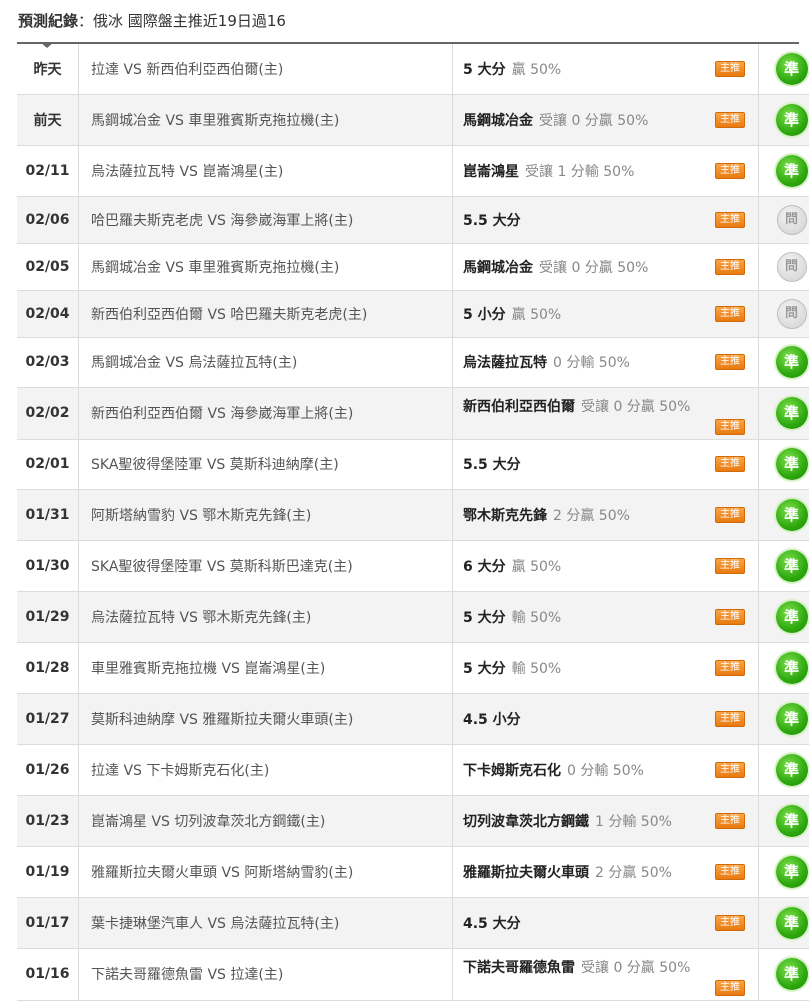 Image resolution: width=809 pixels, height=1001 pixels. Describe the element at coordinates (266, 413) in the screenshot. I see `record-match: 新西伯利亞西伯爾 VS 海參崴海軍上將(主)` at that location.